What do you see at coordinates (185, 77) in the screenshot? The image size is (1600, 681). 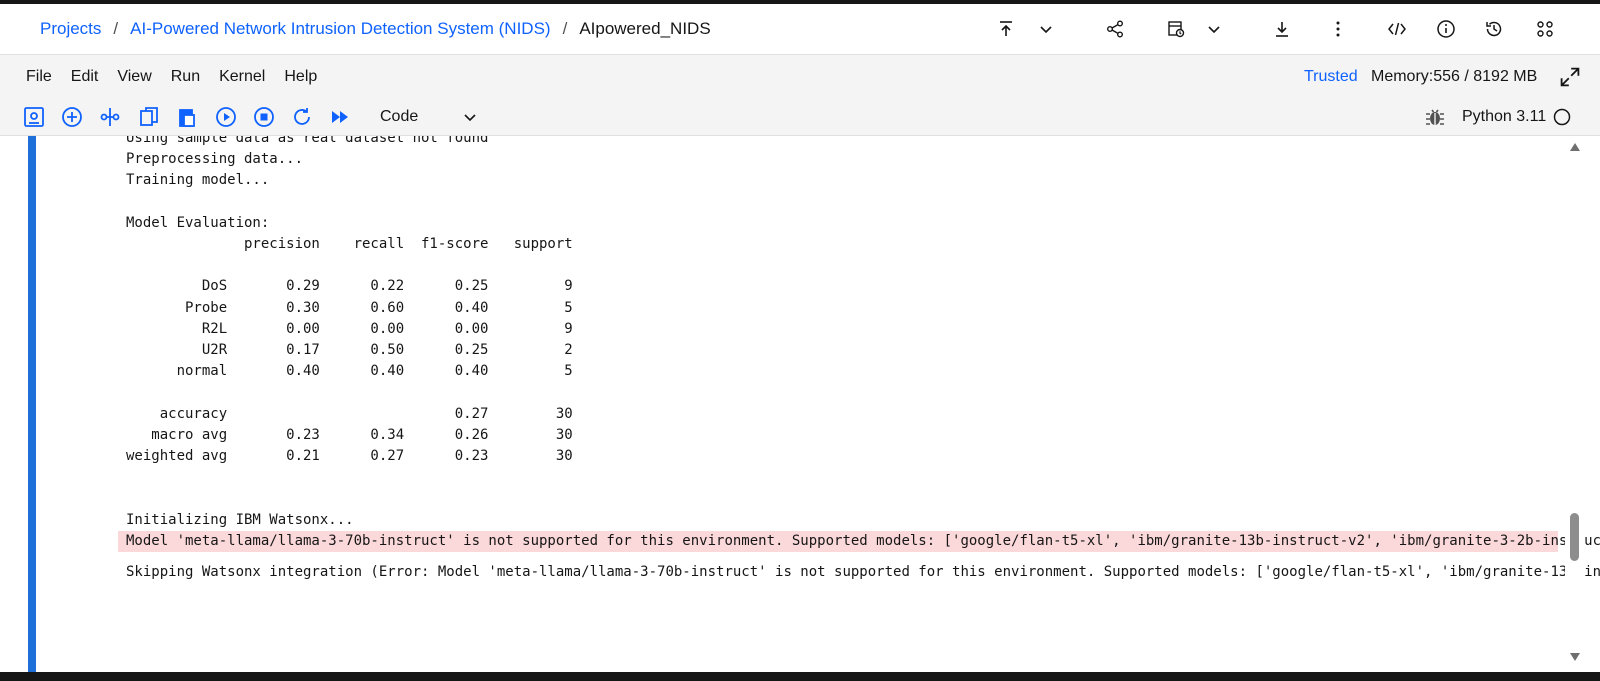 I see `menu-run: Run` at bounding box center [185, 77].